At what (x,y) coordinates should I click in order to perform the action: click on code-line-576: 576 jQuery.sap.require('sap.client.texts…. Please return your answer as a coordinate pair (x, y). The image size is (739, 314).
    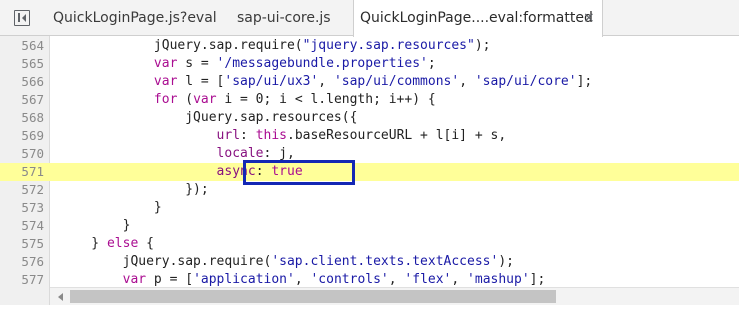
    Looking at the image, I should click on (369, 262).